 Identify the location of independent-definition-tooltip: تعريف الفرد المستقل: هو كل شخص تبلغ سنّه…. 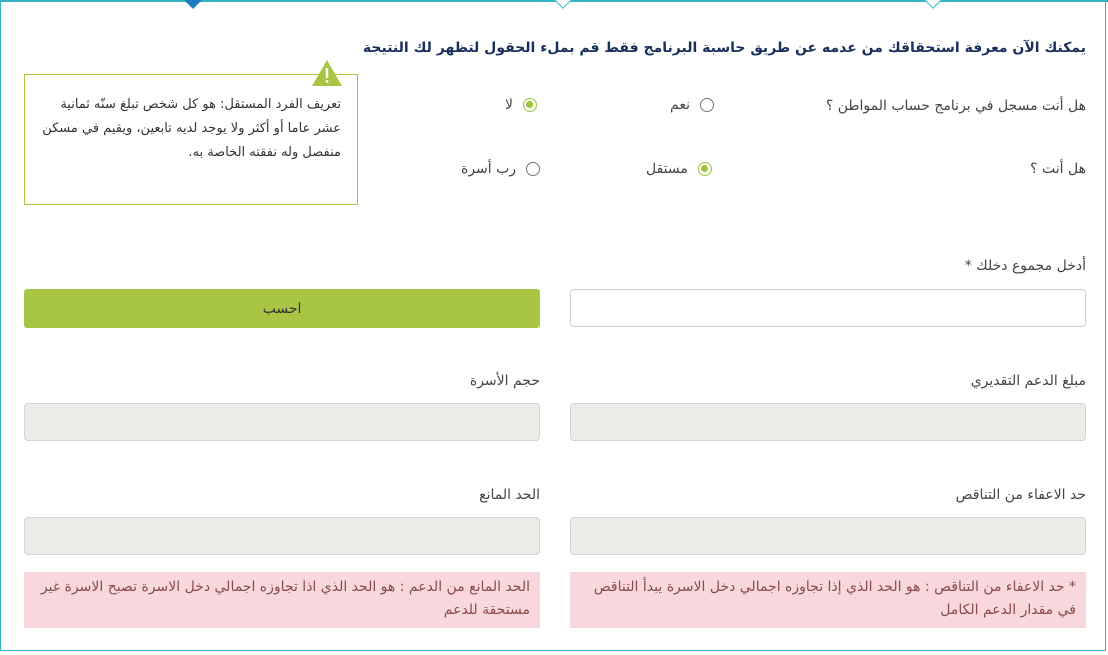
(191, 132).